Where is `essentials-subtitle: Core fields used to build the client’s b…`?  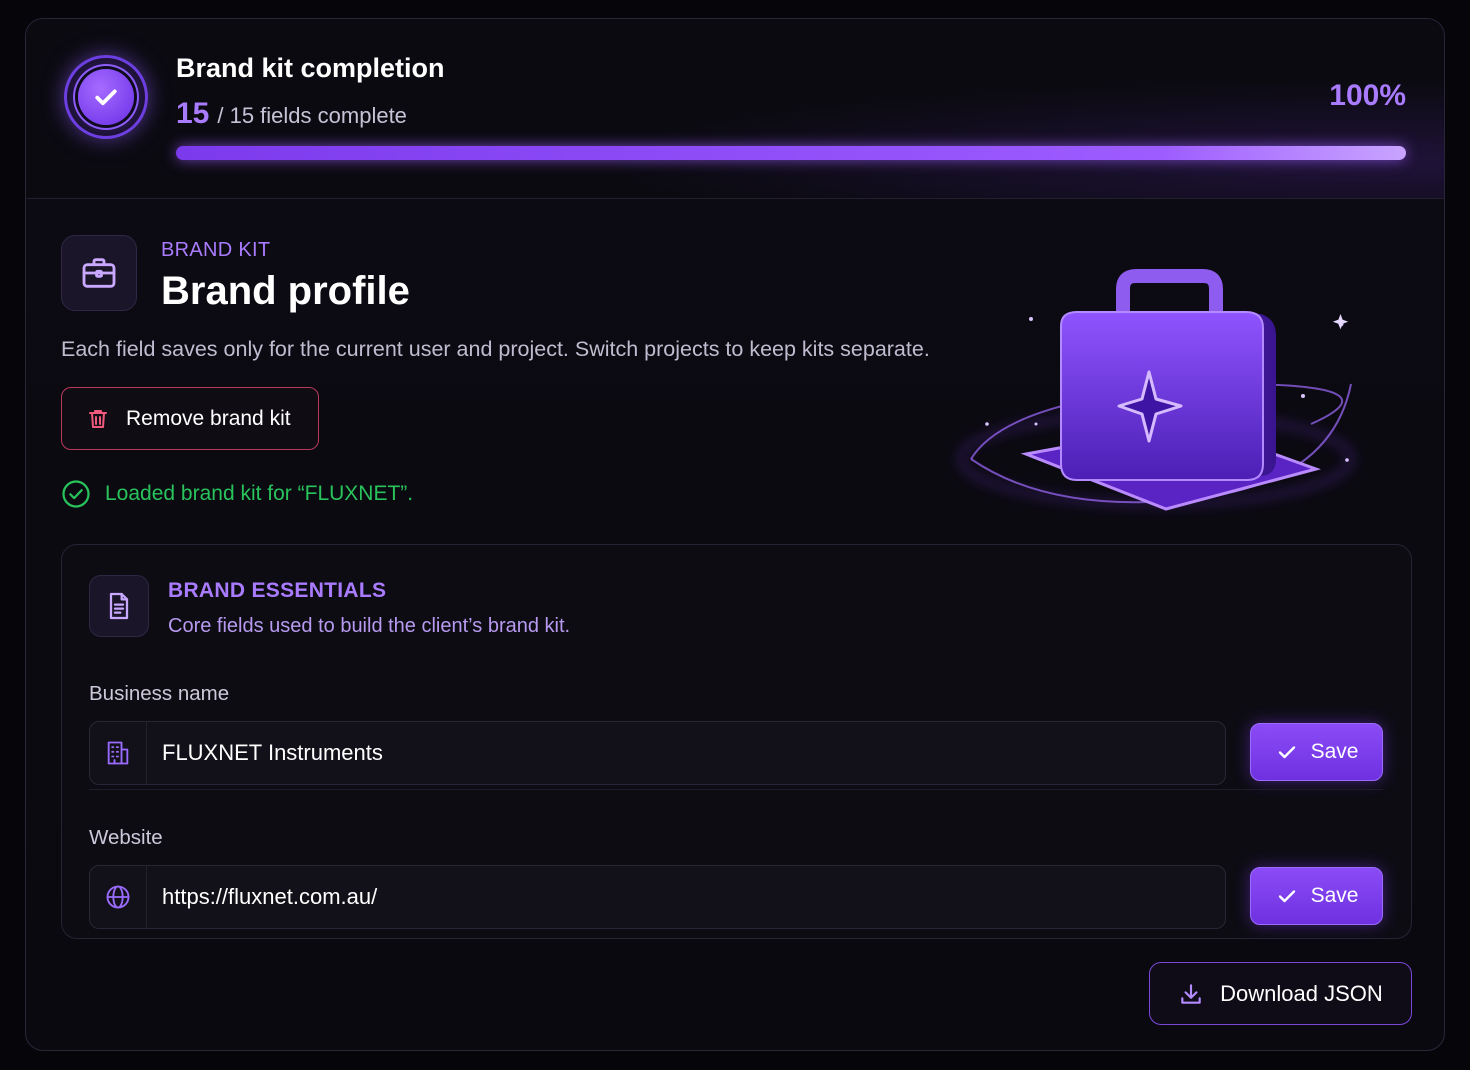
essentials-subtitle: Core fields used to build the client’s b… is located at coordinates (369, 626).